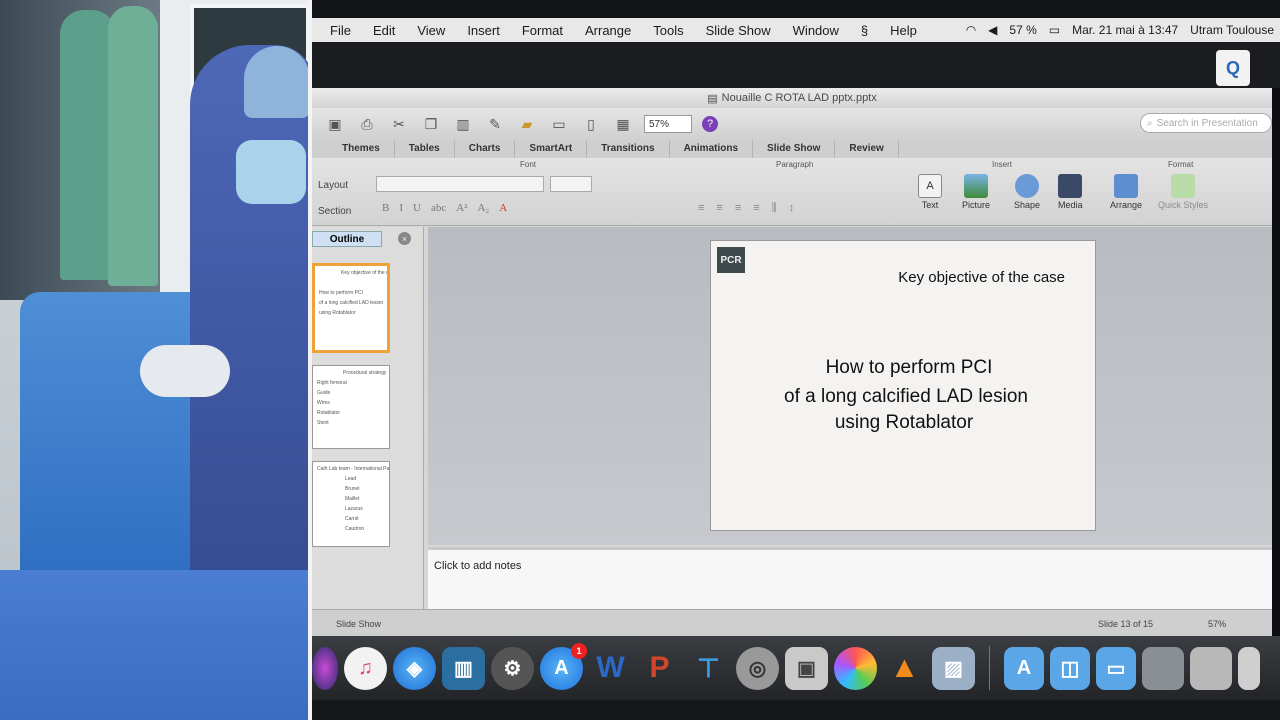 The image size is (1280, 720). I want to click on battery-icon: ▭, so click(1054, 30).